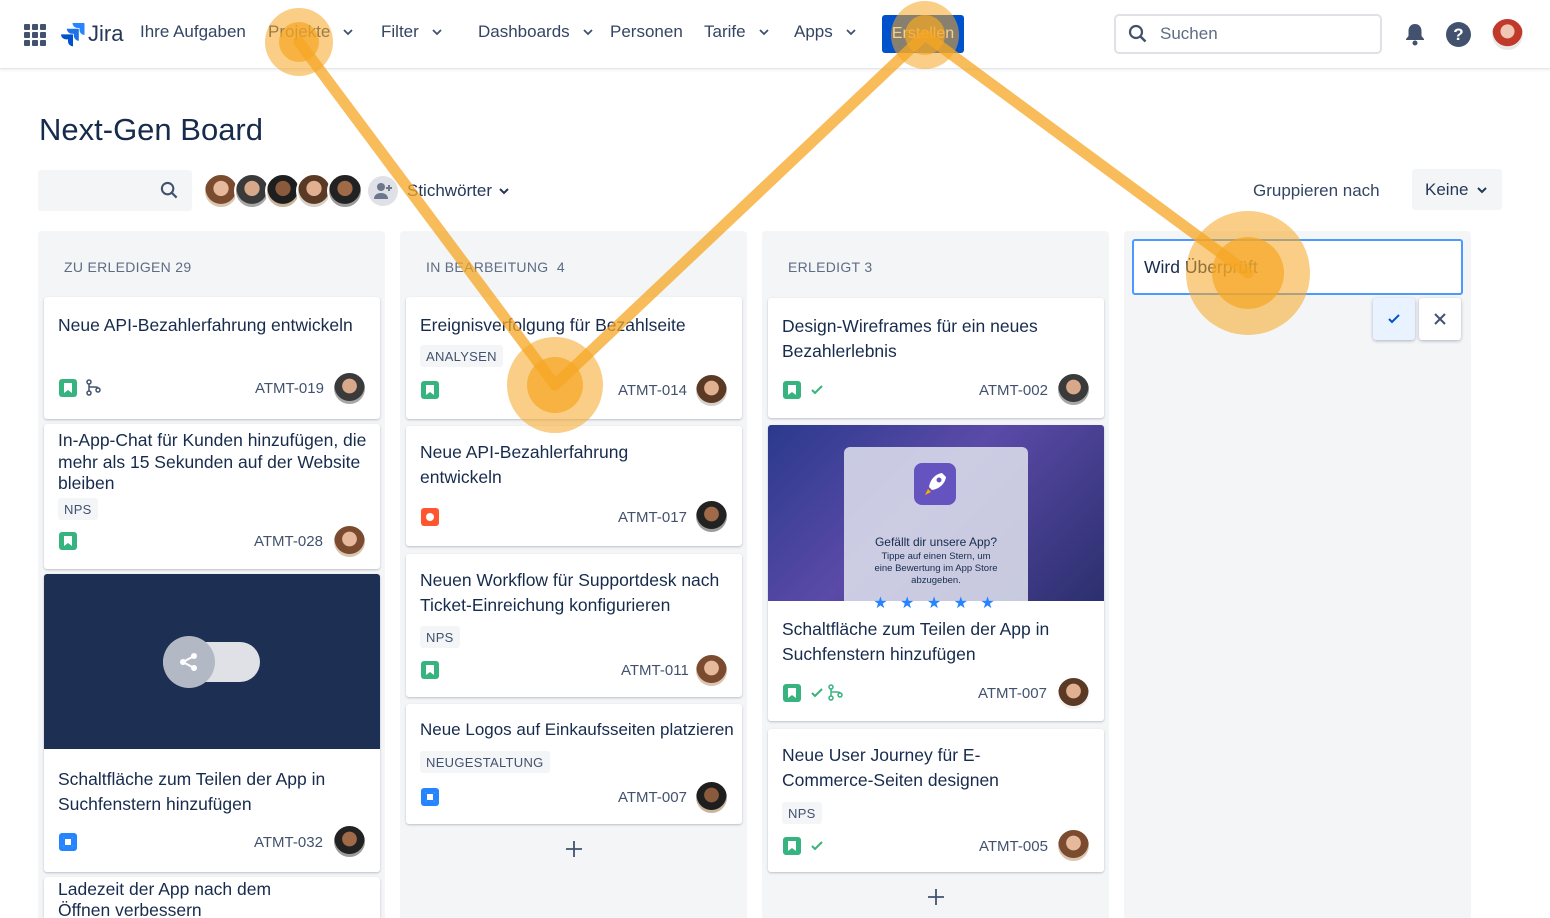 The image size is (1550, 918). Describe the element at coordinates (1297, 267) in the screenshot. I see `column-name-input` at that location.